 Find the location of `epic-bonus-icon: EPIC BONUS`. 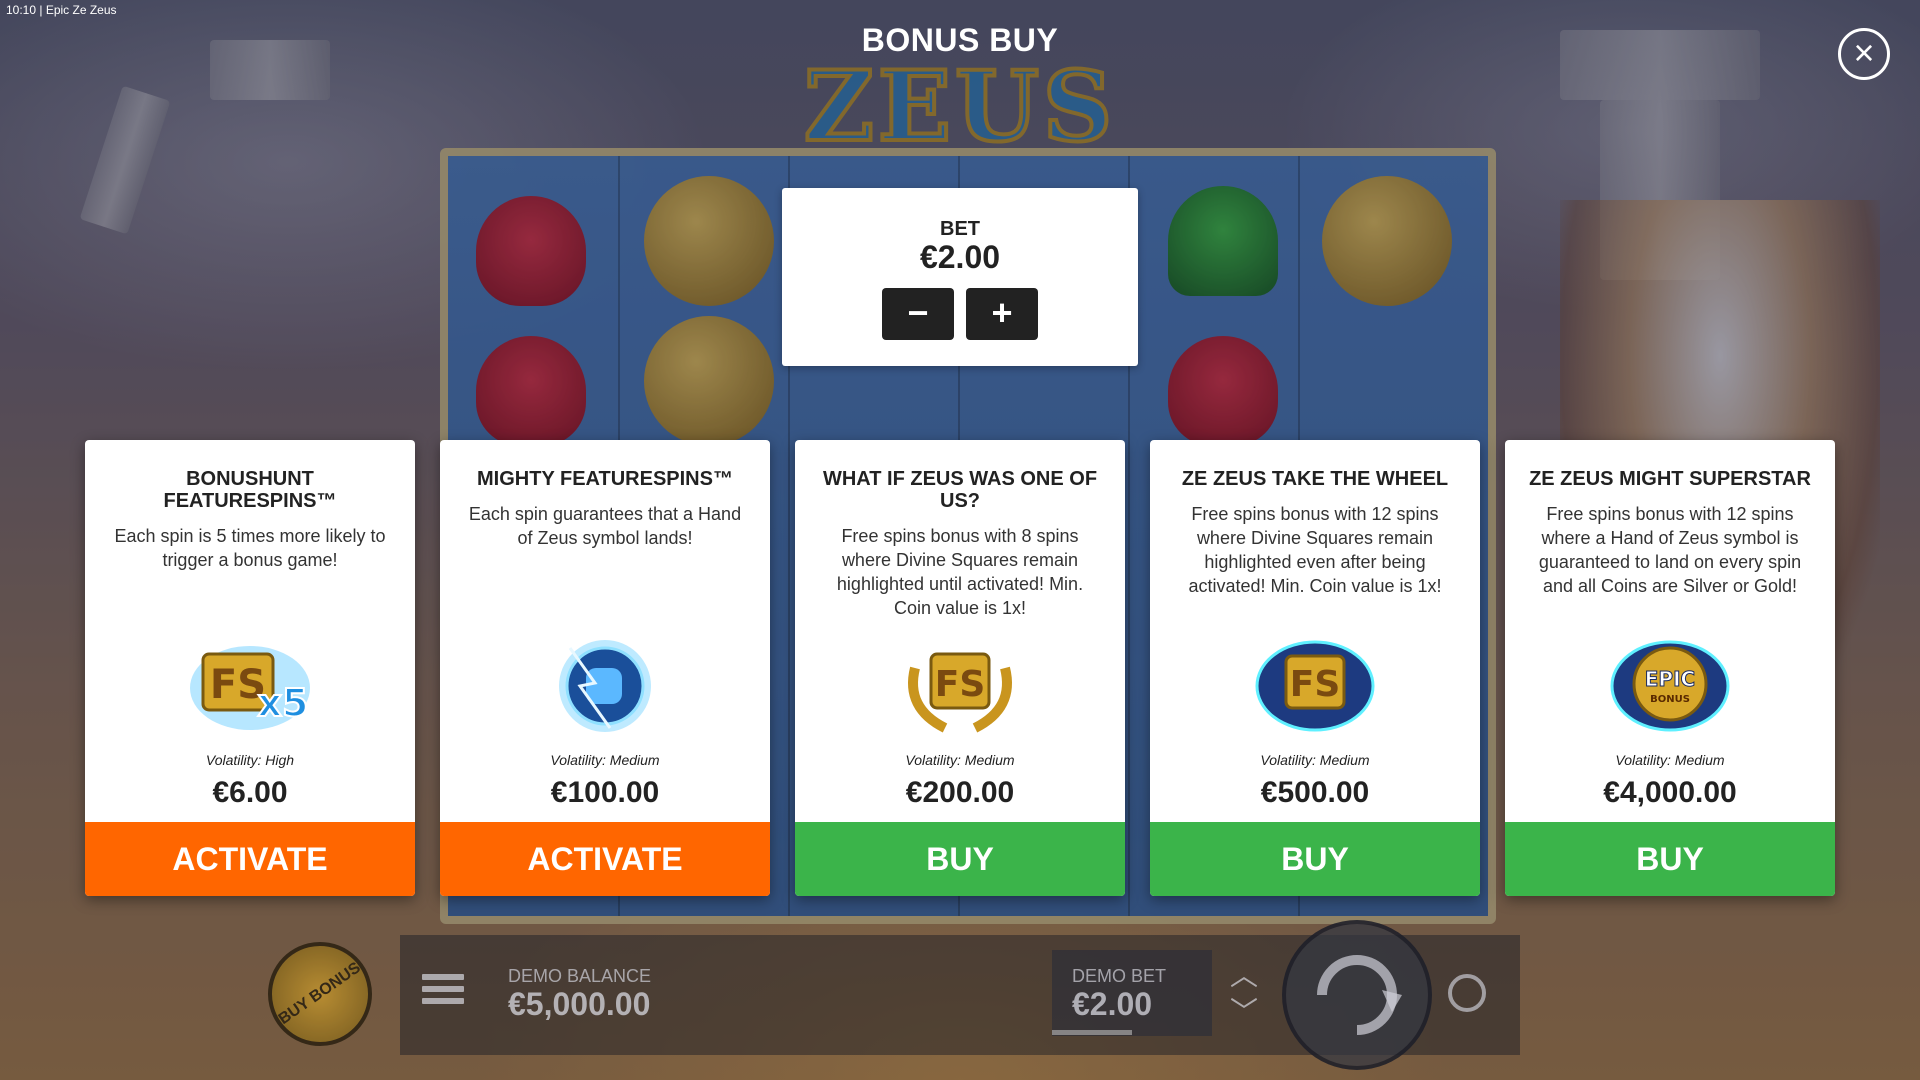

epic-bonus-icon: EPIC BONUS is located at coordinates (1670, 686).